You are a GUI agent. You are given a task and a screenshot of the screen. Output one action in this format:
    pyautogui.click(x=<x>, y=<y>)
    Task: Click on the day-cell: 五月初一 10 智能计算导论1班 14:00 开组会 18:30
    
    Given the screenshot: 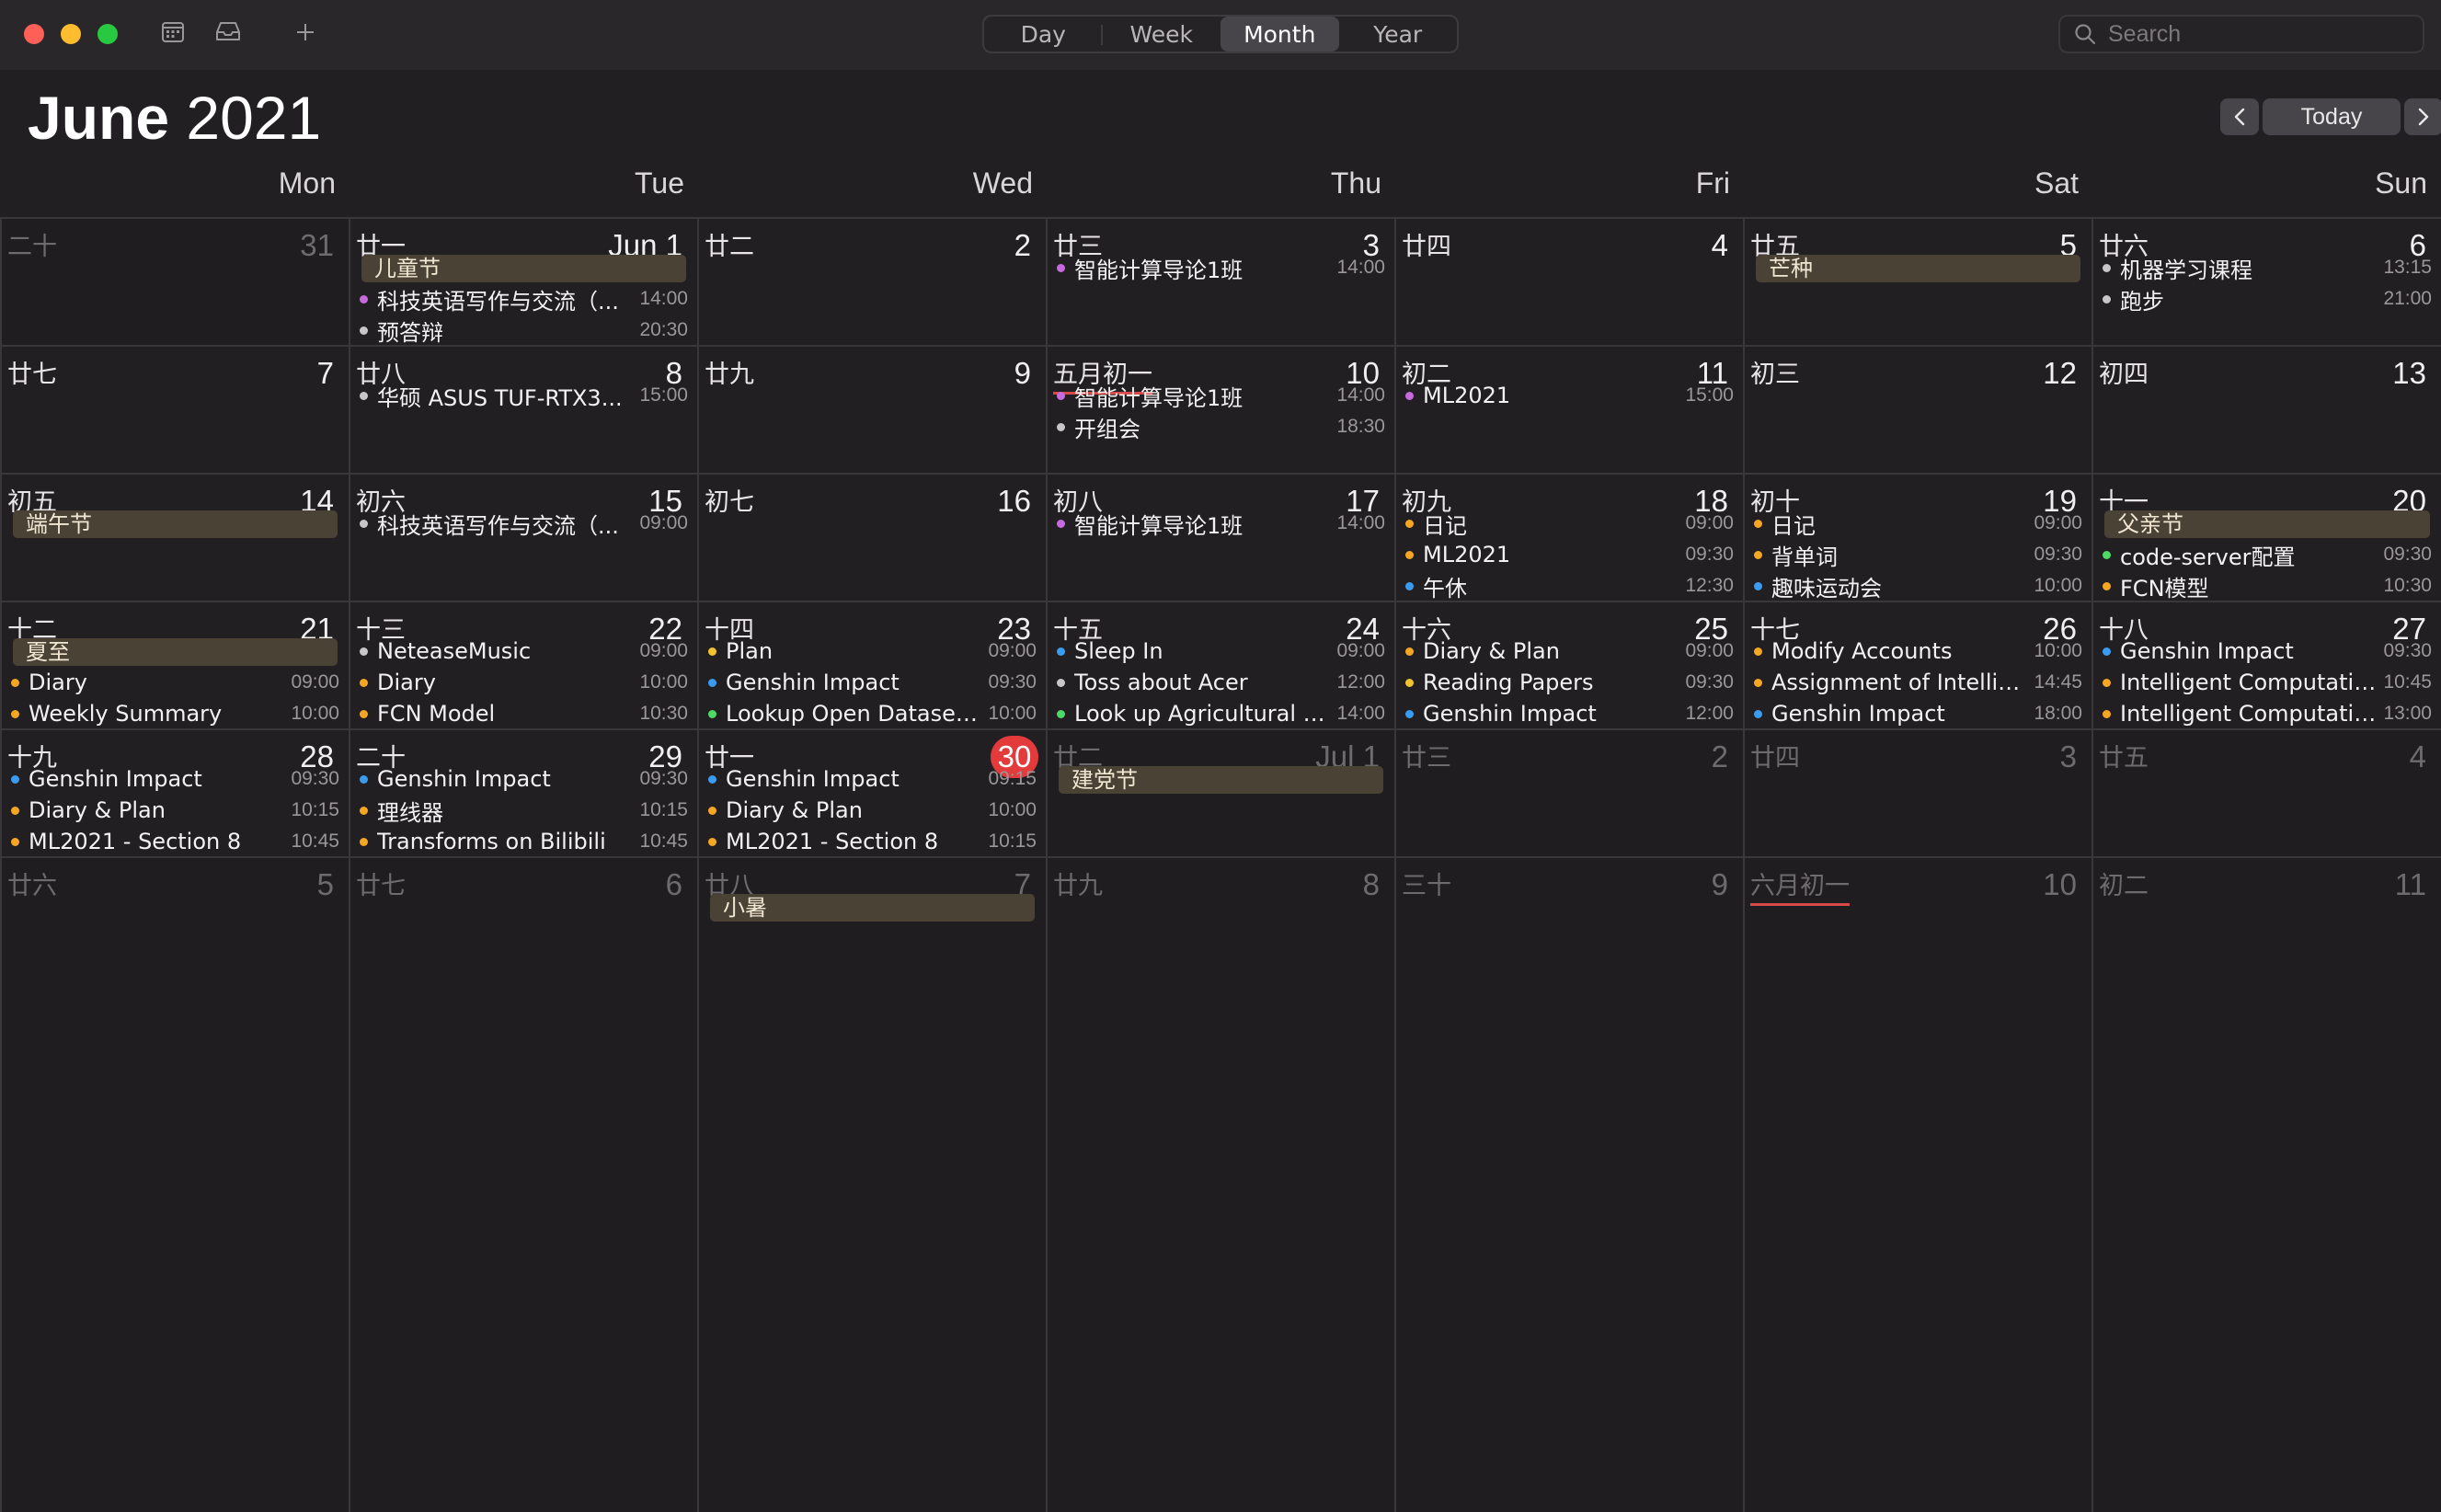 What is the action you would take?
    pyautogui.click(x=1220, y=409)
    